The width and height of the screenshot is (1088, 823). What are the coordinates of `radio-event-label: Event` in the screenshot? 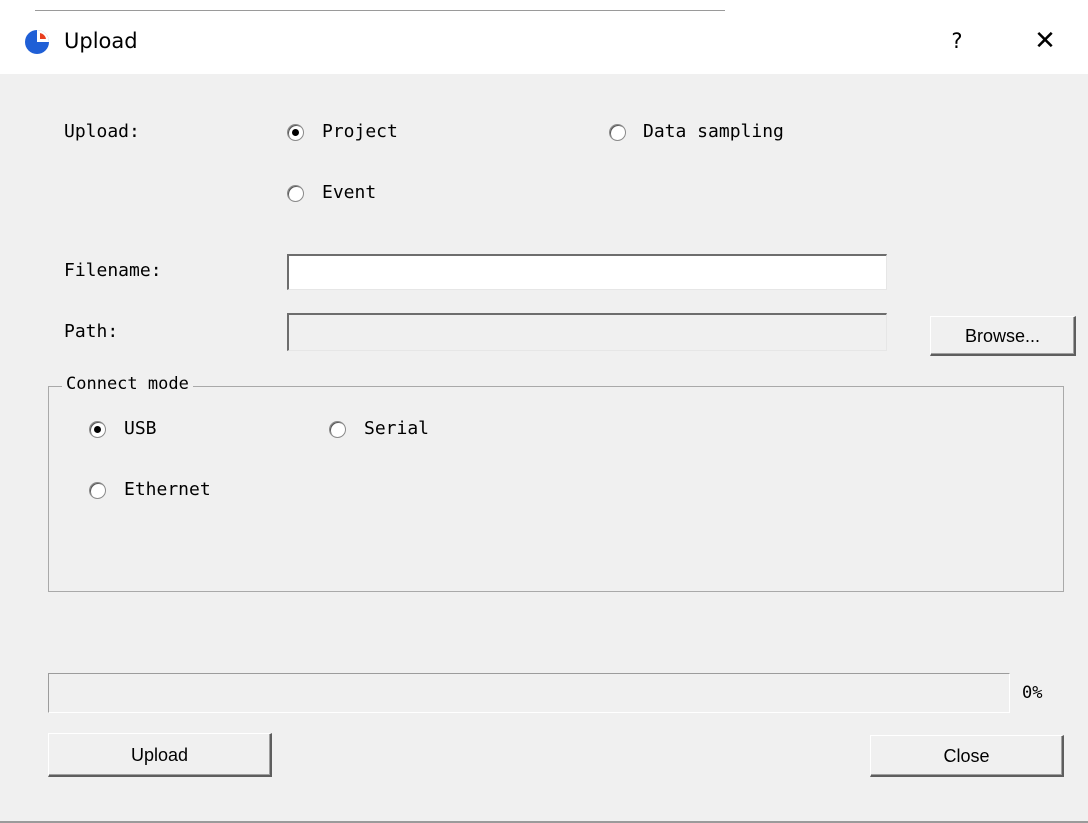 It's located at (349, 192).